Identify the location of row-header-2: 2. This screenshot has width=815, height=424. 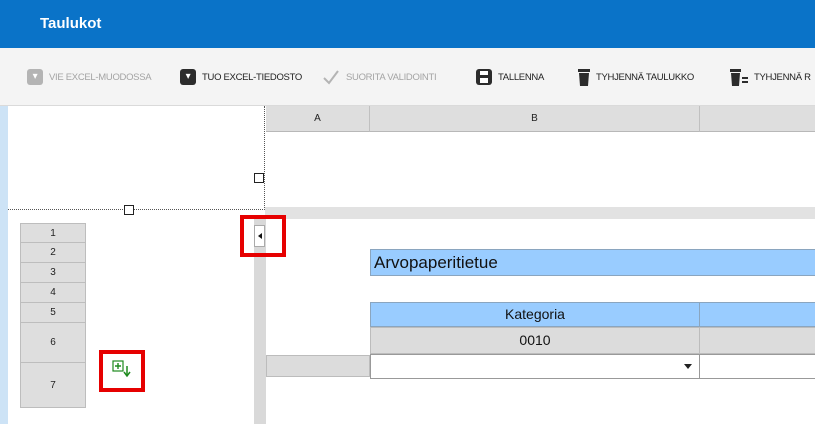
(53, 253).